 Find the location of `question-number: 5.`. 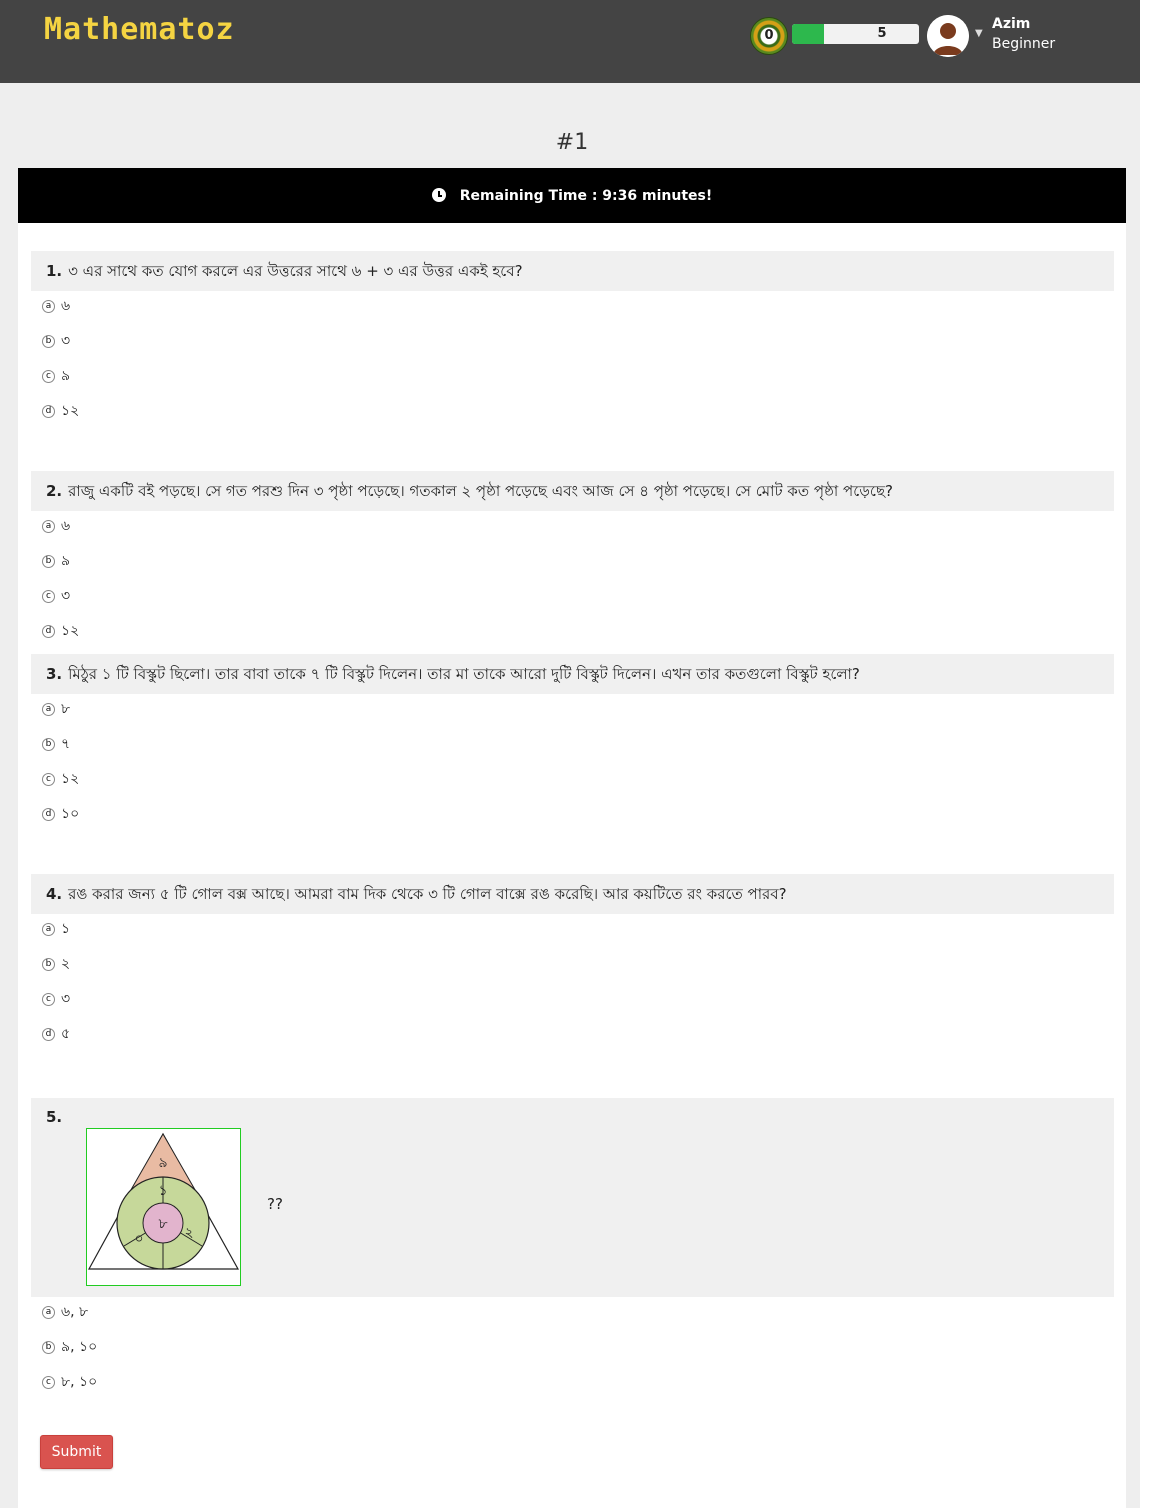

question-number: 5. is located at coordinates (54, 1117).